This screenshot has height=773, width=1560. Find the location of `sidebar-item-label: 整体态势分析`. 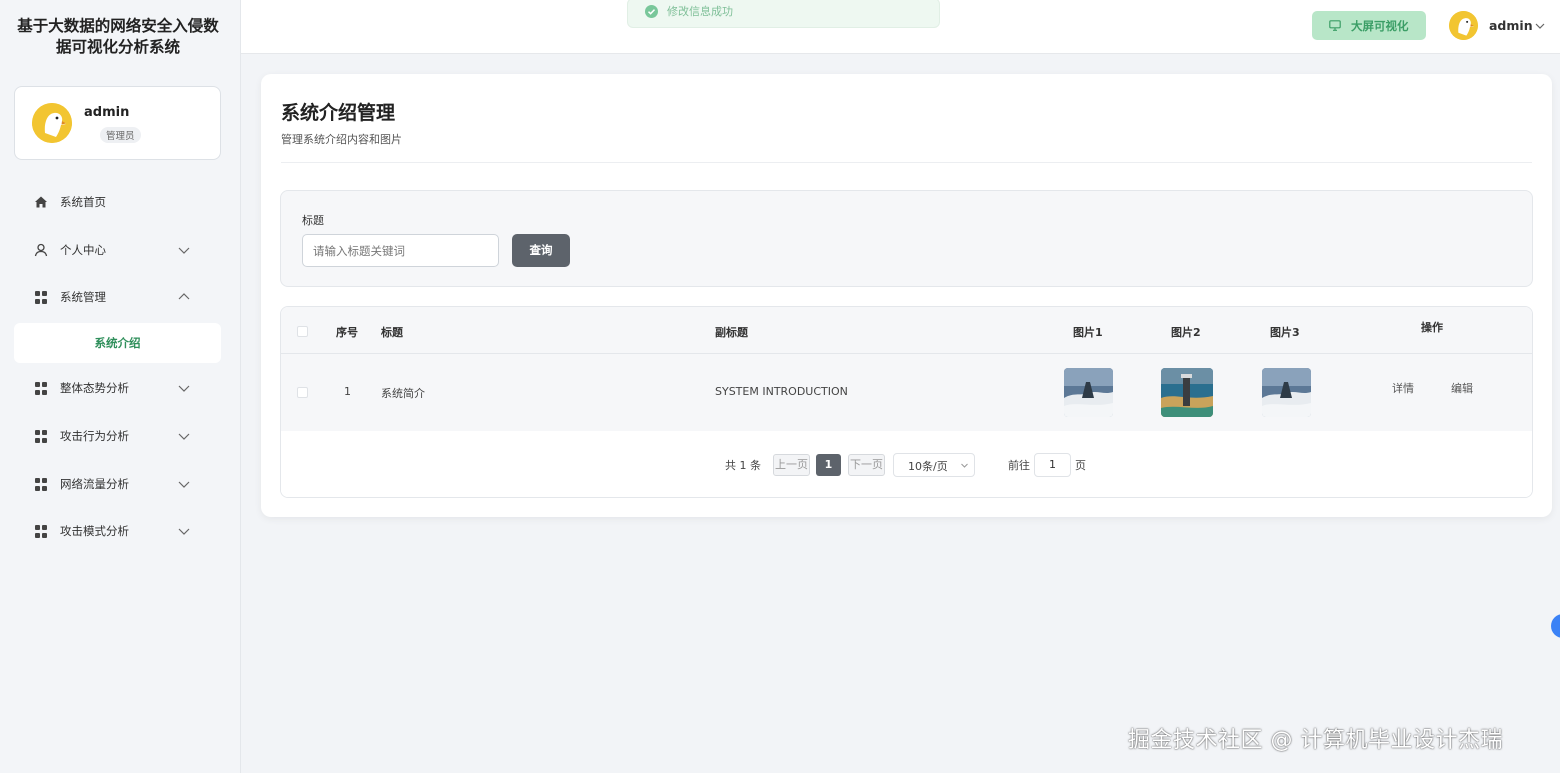

sidebar-item-label: 整体态势分析 is located at coordinates (94, 388).